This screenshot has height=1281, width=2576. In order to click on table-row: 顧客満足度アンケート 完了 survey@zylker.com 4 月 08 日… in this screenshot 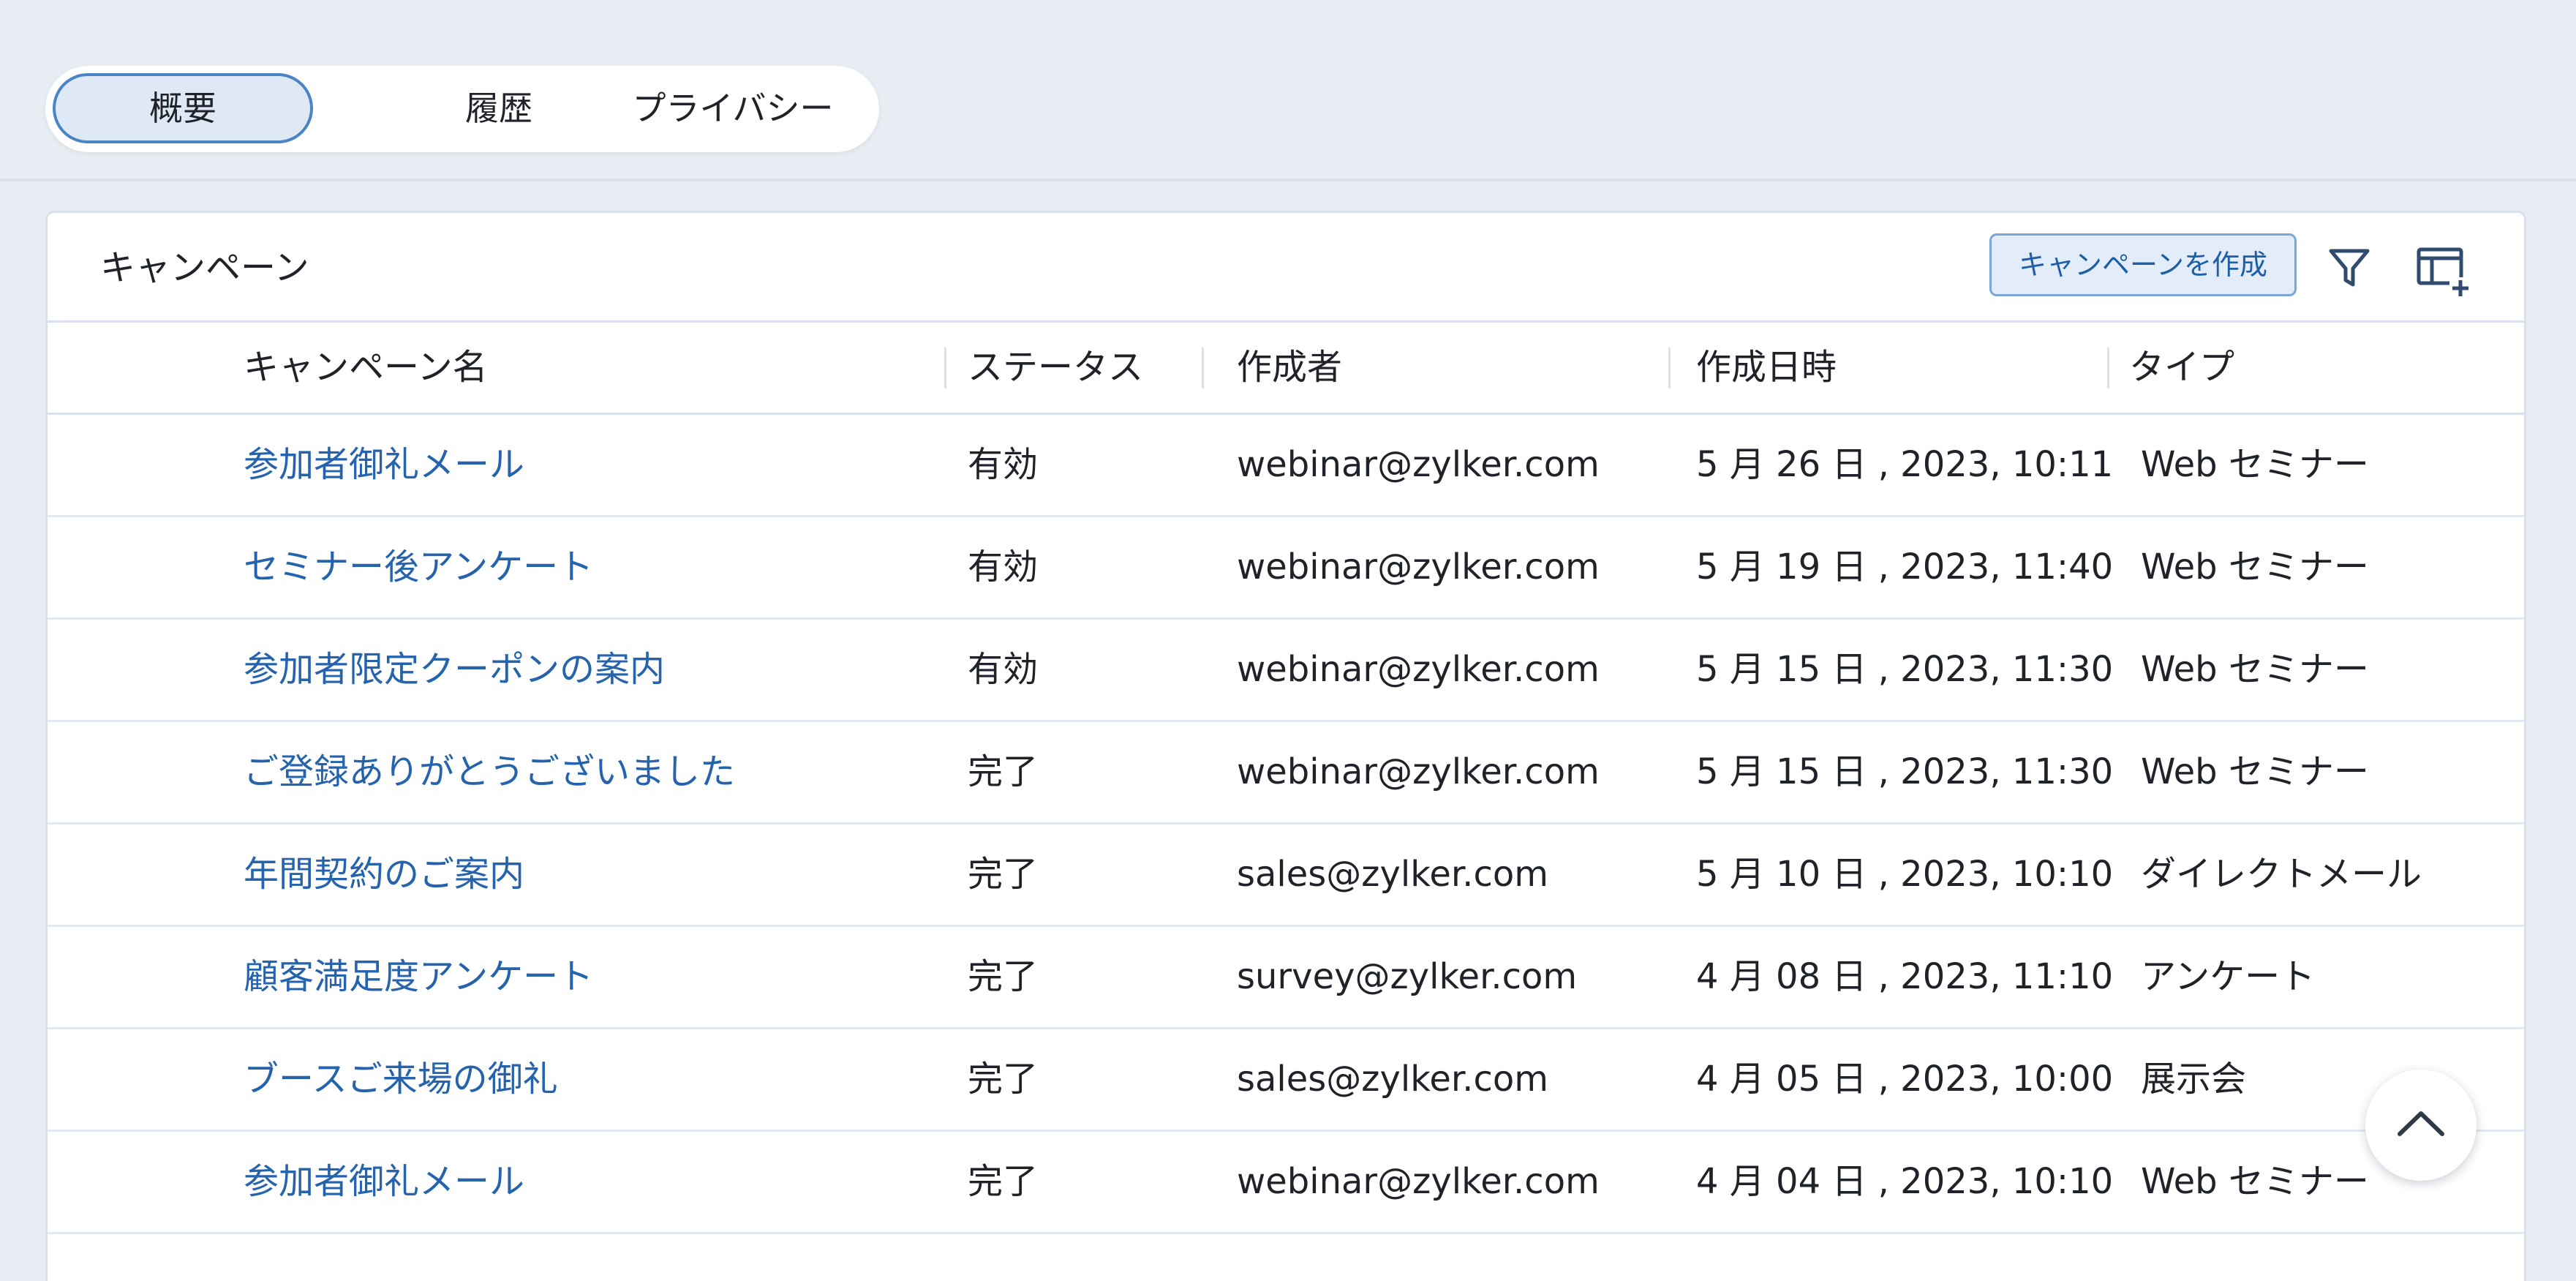, I will do `click(1286, 978)`.